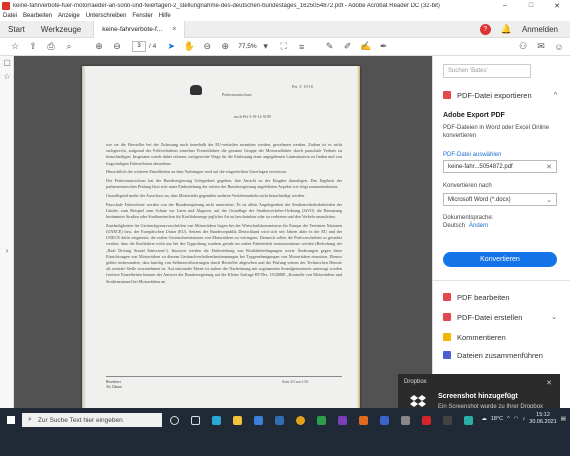 The width and height of the screenshot is (570, 456). Describe the element at coordinates (80, 420) in the screenshot. I see `taskbar-search-placeholder: Zur Suche Text hier eingeben` at that location.